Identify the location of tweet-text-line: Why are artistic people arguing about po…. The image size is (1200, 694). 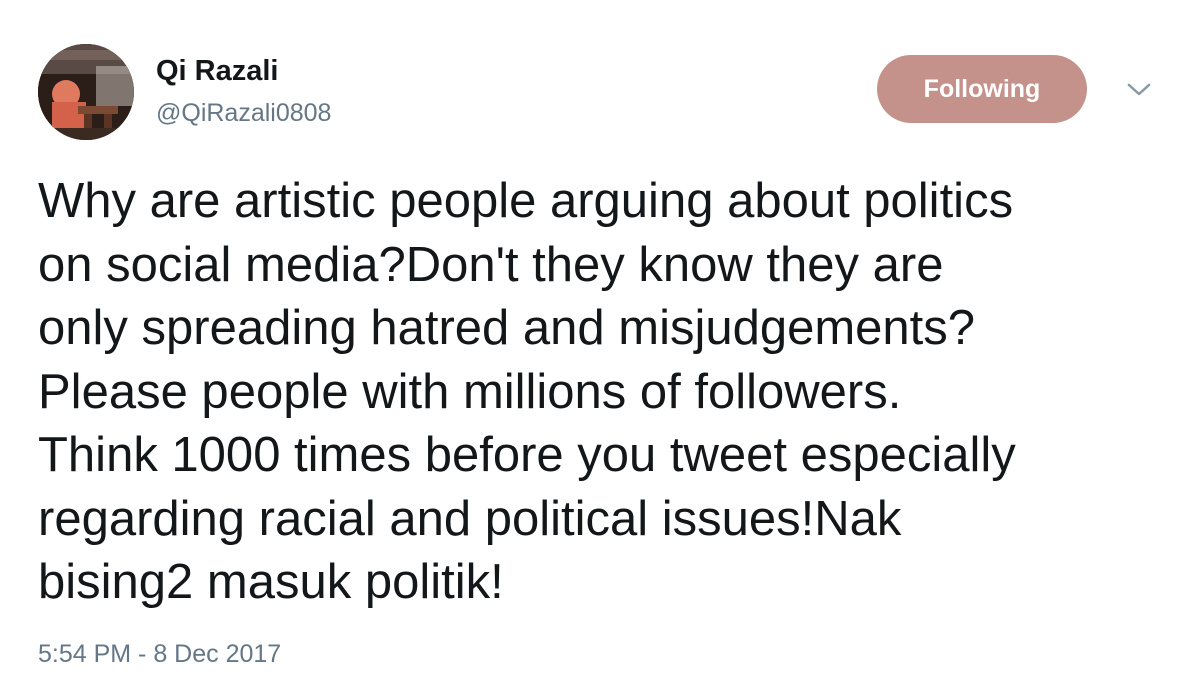
(526, 201).